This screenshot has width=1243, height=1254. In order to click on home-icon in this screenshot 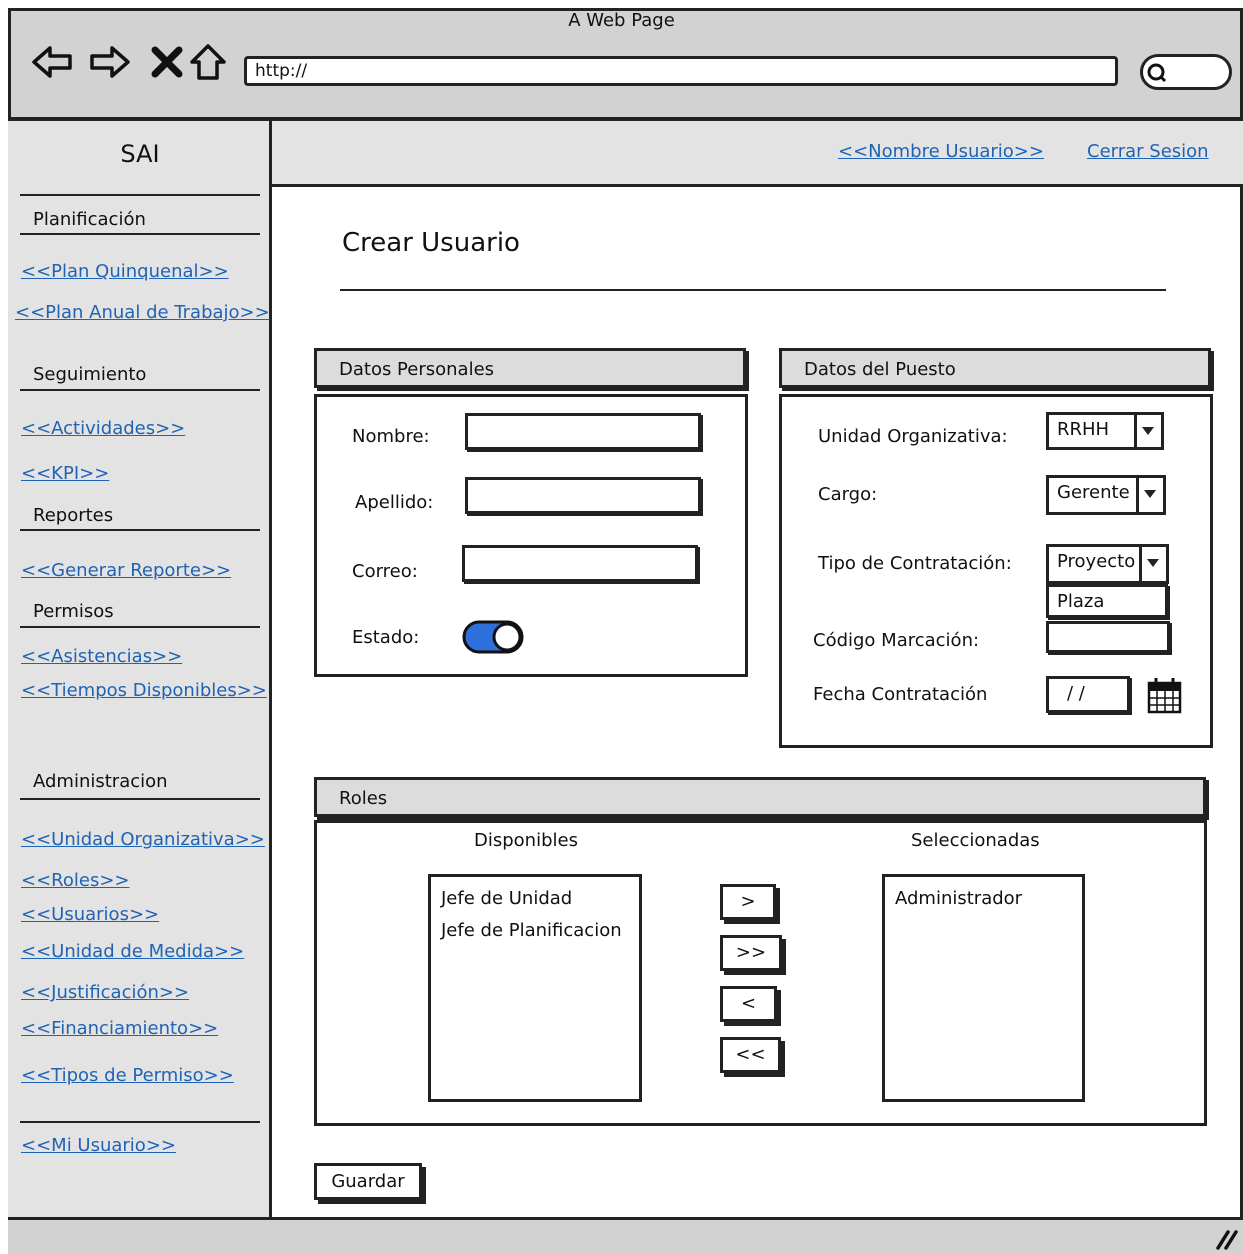, I will do `click(208, 62)`.